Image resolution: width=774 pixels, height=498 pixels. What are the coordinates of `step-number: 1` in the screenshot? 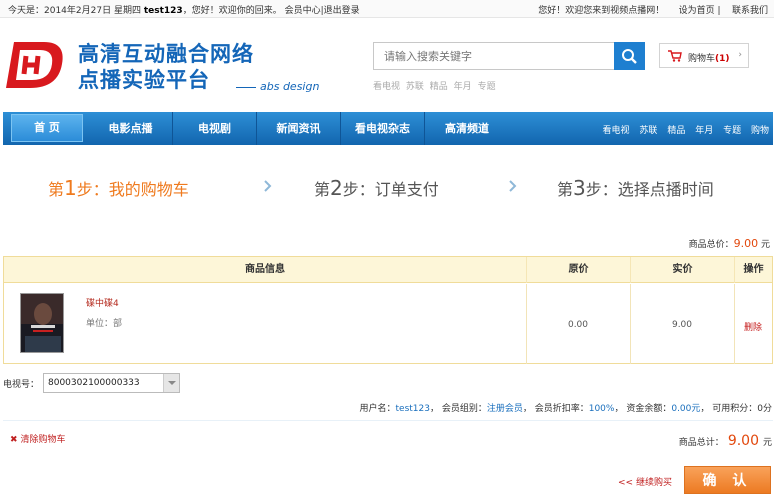 It's located at (70, 188).